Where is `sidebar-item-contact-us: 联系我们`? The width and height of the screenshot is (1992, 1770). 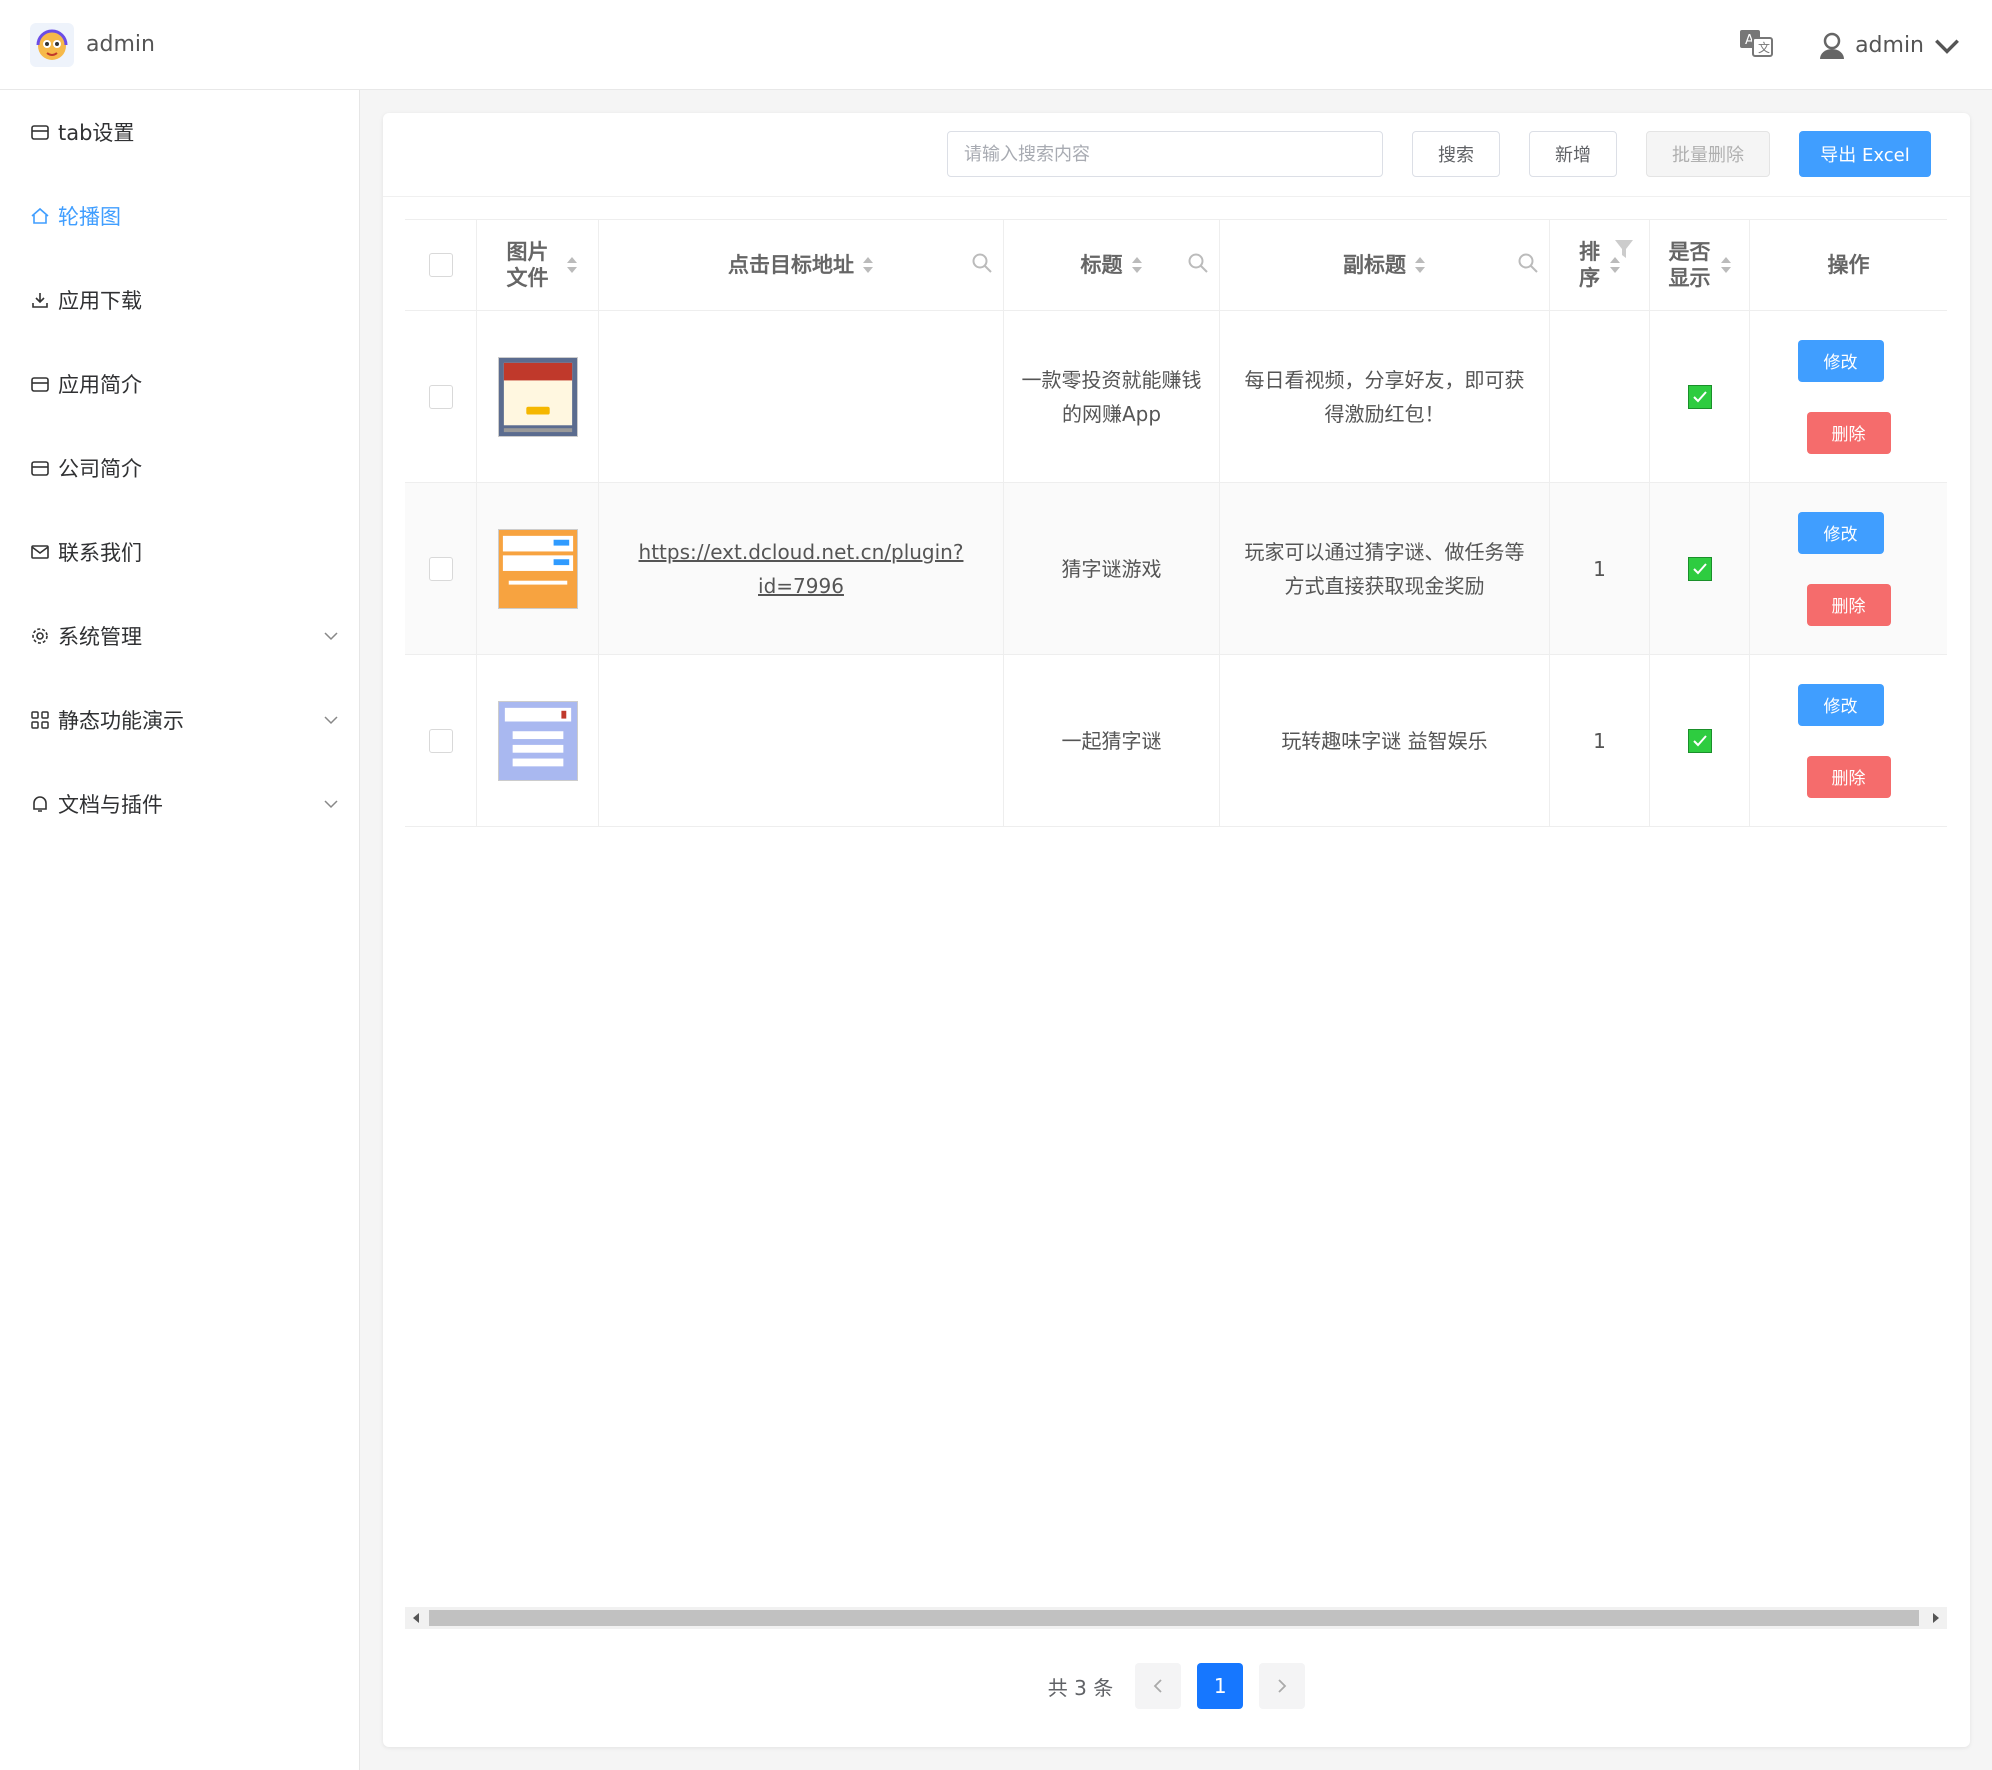 sidebar-item-contact-us: 联系我们 is located at coordinates (179, 552).